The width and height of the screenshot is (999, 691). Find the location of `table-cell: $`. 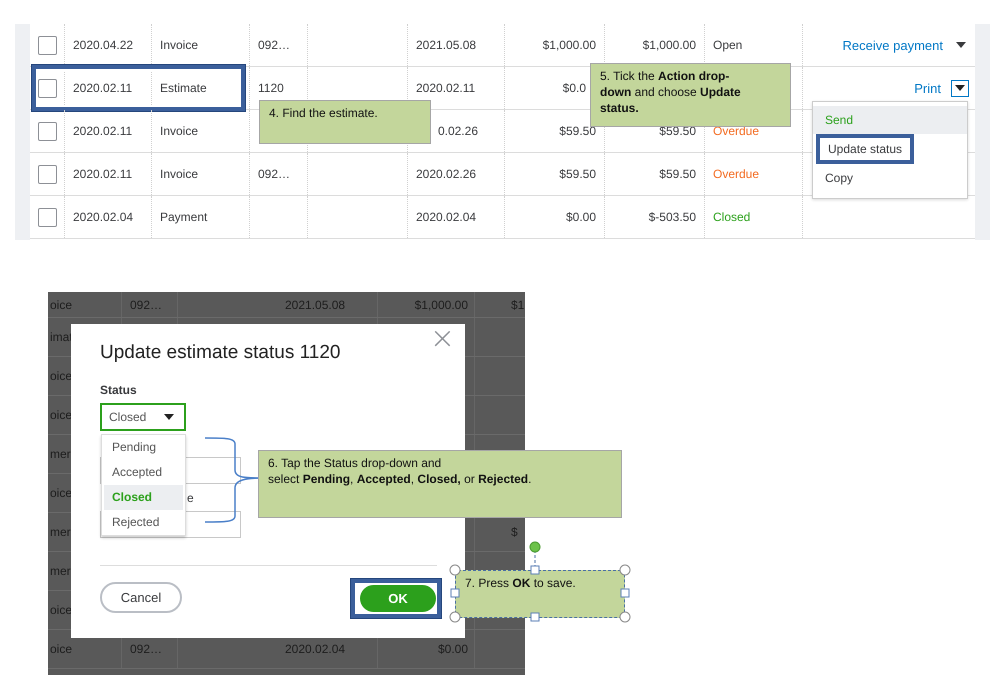

table-cell: $ is located at coordinates (514, 532).